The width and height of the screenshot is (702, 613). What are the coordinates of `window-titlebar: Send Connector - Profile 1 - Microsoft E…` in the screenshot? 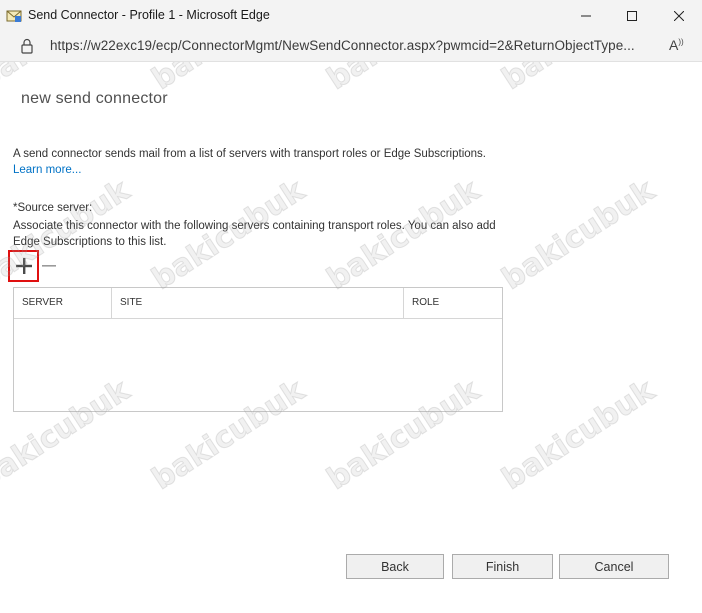 It's located at (351, 16).